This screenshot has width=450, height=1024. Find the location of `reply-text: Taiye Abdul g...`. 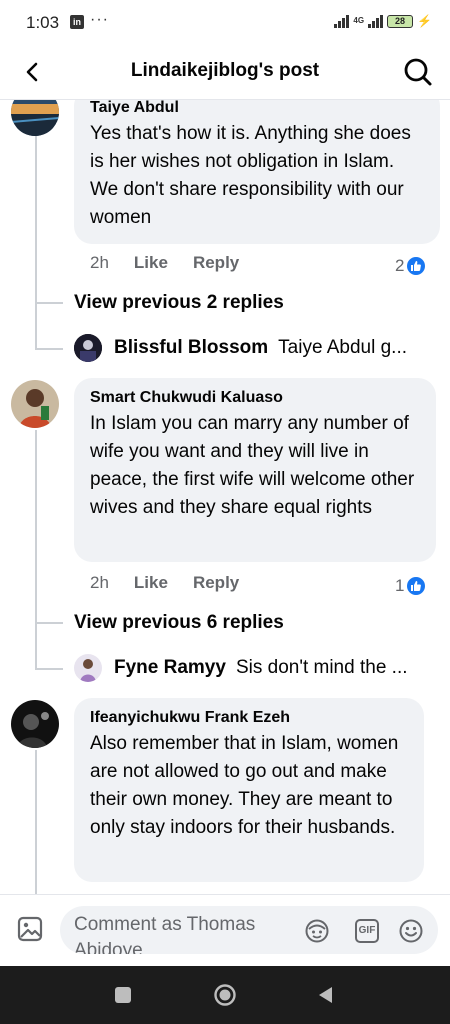

reply-text: Taiye Abdul g... is located at coordinates (343, 347).